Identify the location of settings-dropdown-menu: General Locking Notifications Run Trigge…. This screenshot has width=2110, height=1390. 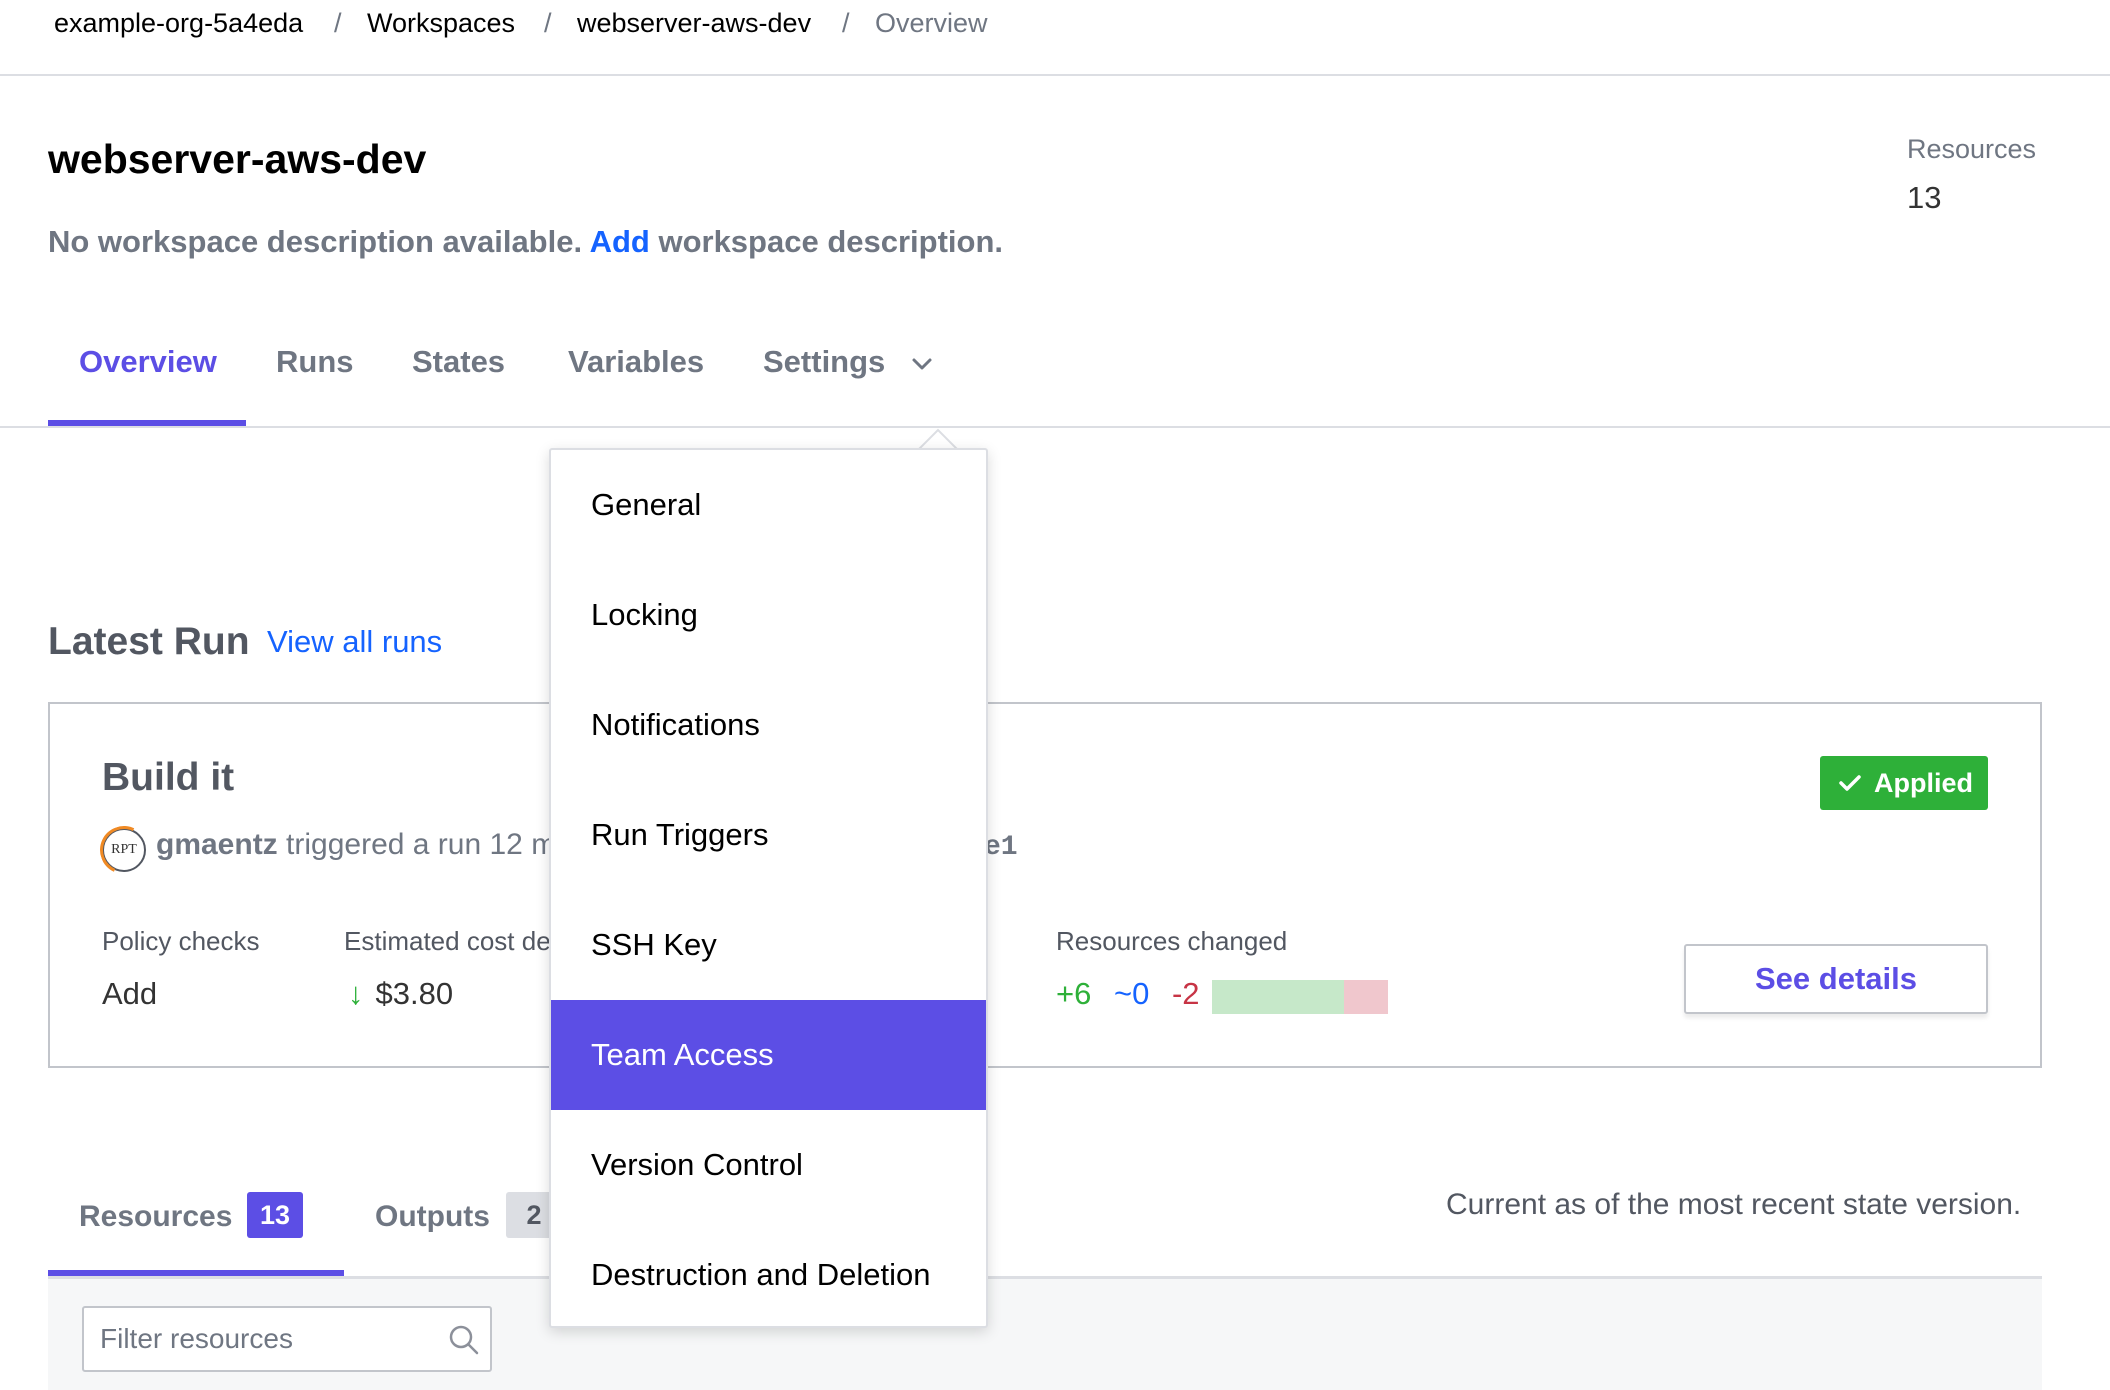
(768, 888).